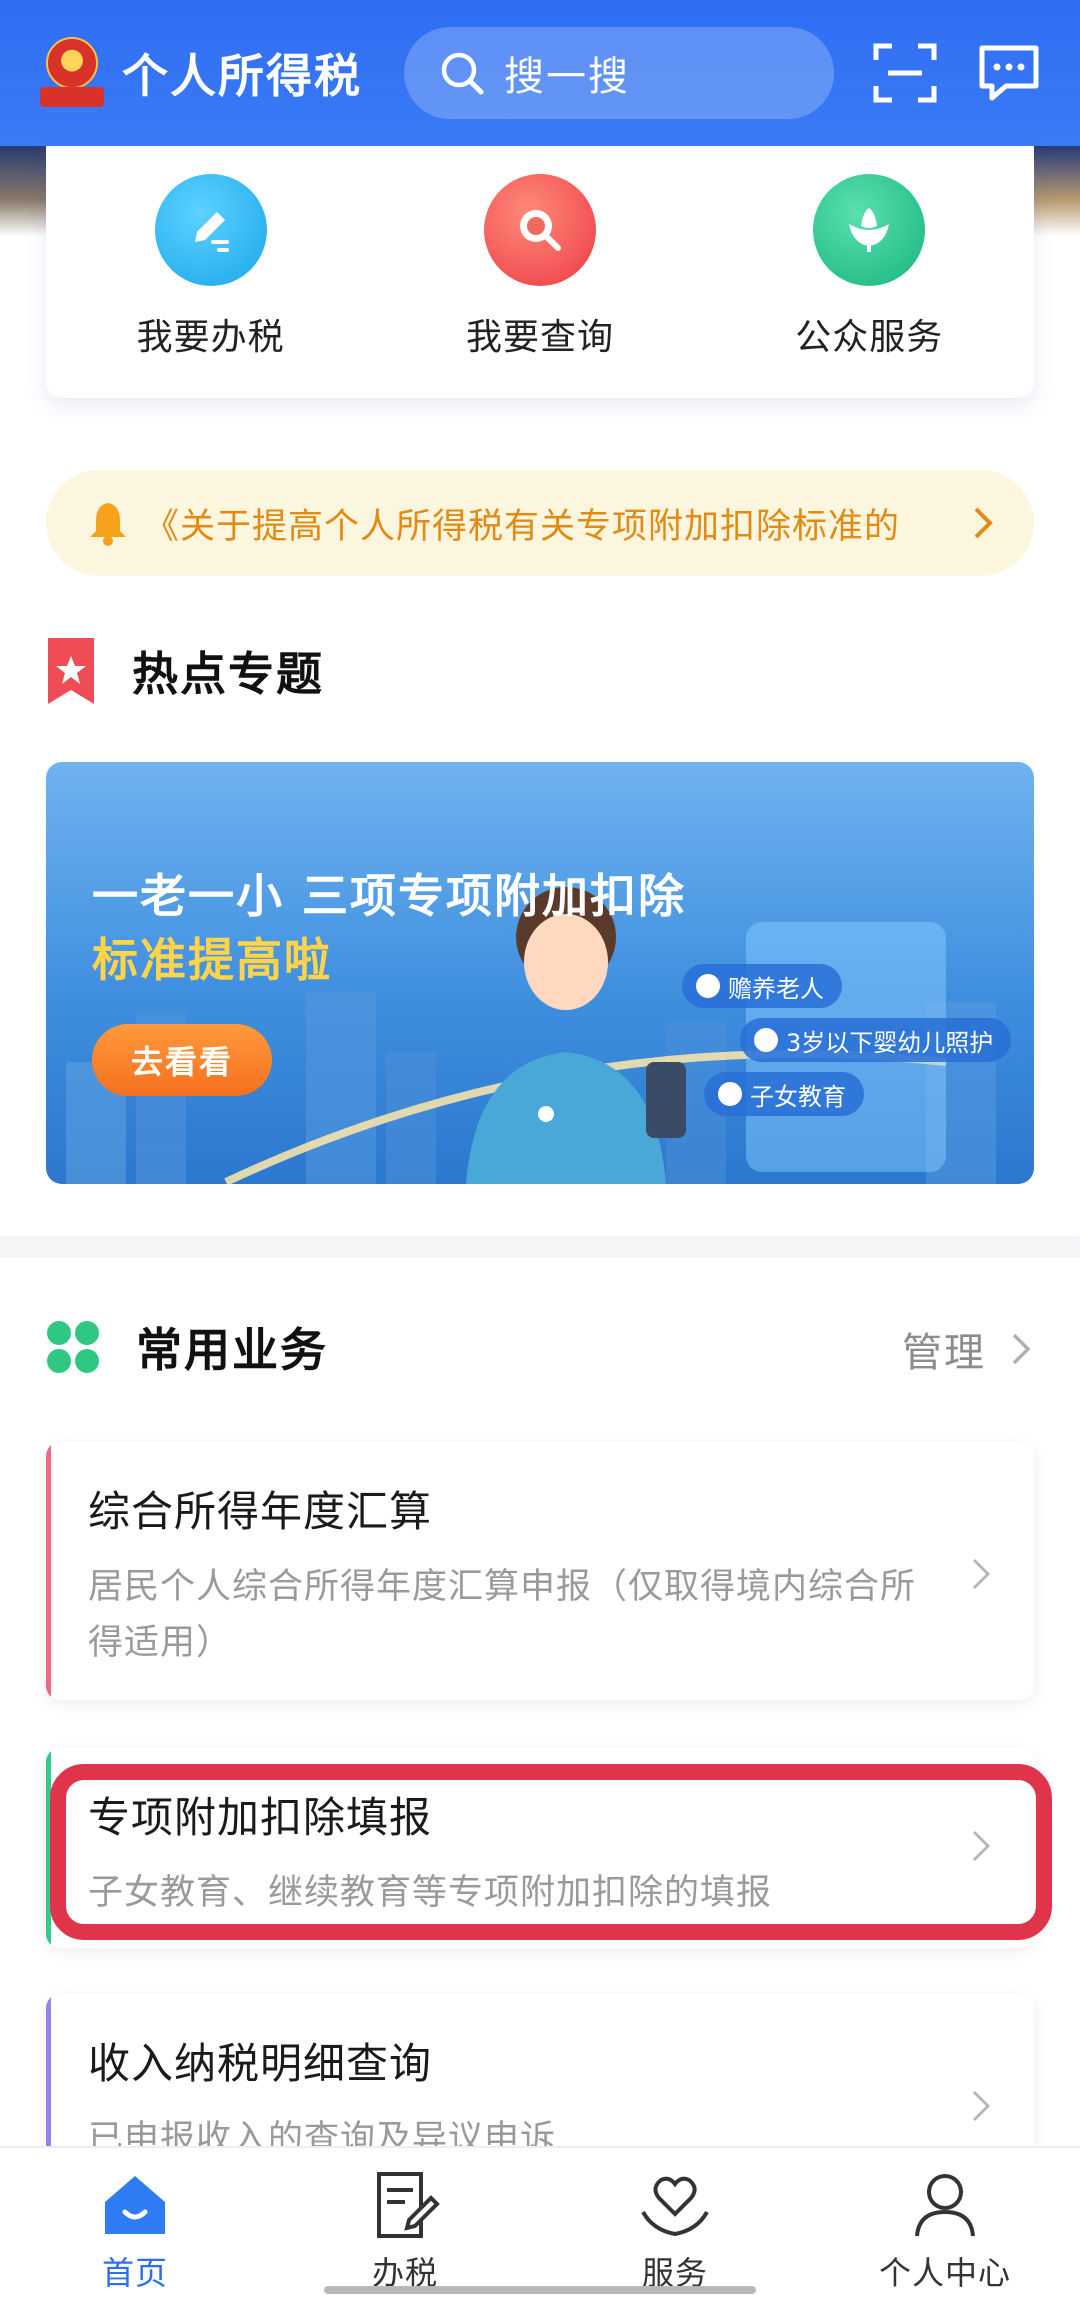 Image resolution: width=1080 pixels, height=2300 pixels. What do you see at coordinates (134, 2273) in the screenshot?
I see `tab-label: 首页` at bounding box center [134, 2273].